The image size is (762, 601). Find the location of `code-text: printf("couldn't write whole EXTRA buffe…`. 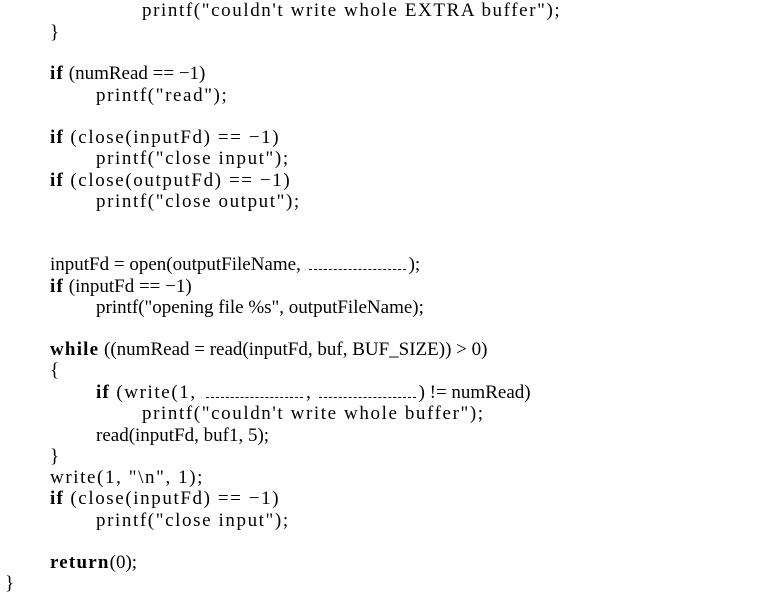

code-text: printf("couldn't write whole EXTRA buffe… is located at coordinates (352, 10).